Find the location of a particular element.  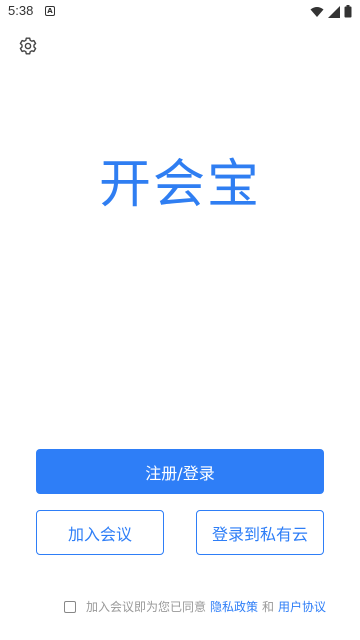

join-meeting-button: 加入会议 is located at coordinates (100, 532).